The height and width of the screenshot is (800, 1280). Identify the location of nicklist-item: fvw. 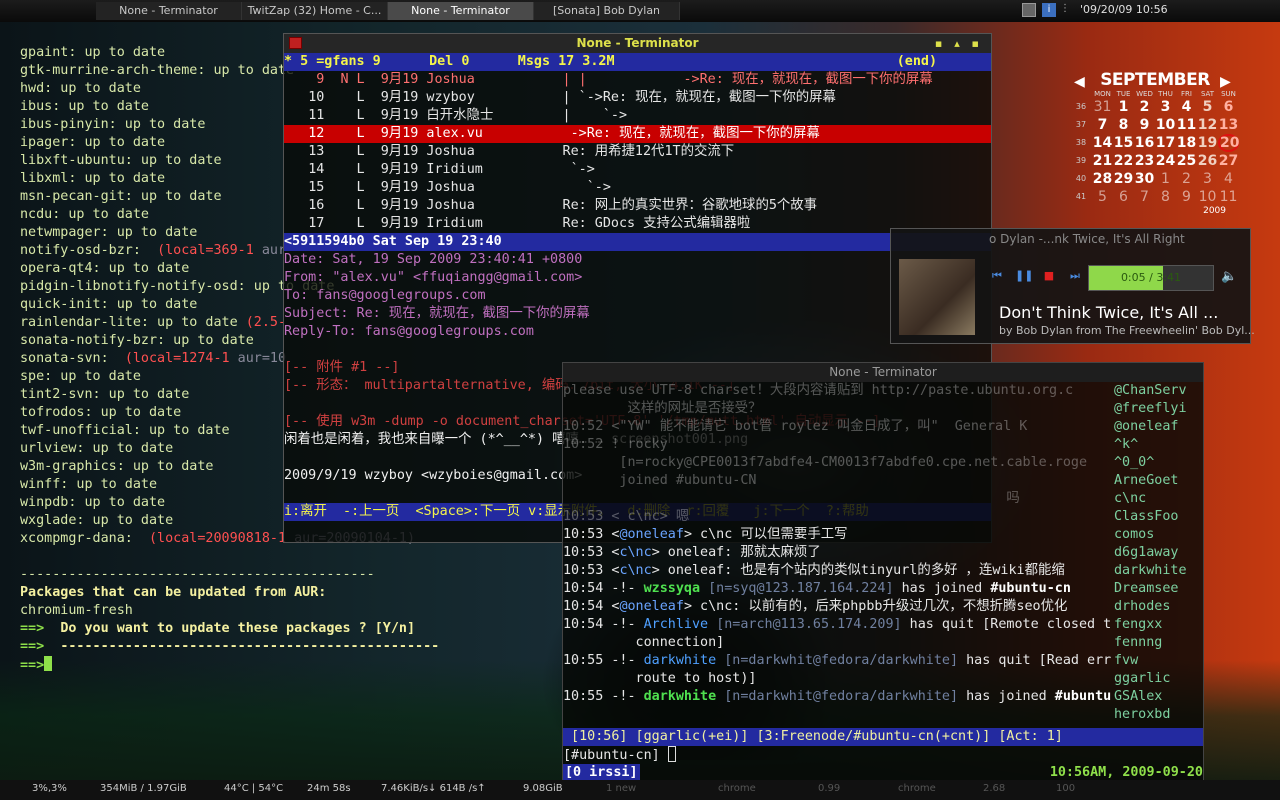
(1159, 661).